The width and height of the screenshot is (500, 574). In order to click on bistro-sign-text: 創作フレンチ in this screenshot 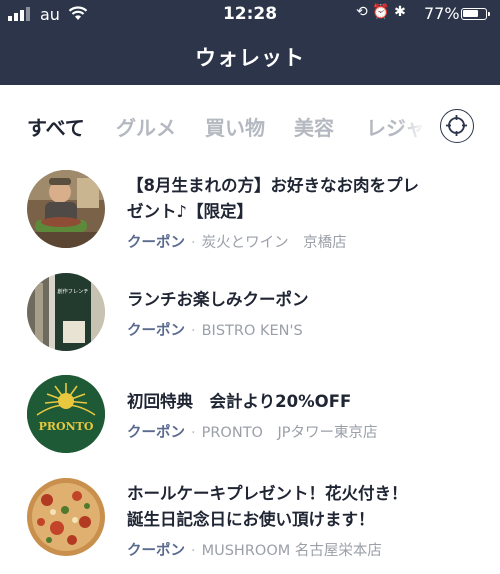, I will do `click(72, 291)`.